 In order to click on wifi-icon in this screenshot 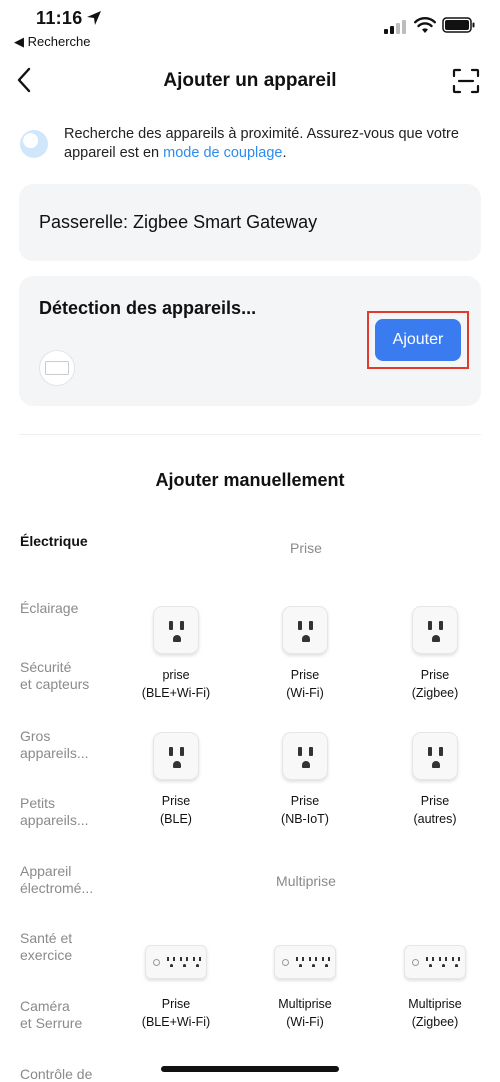, I will do `click(425, 25)`.